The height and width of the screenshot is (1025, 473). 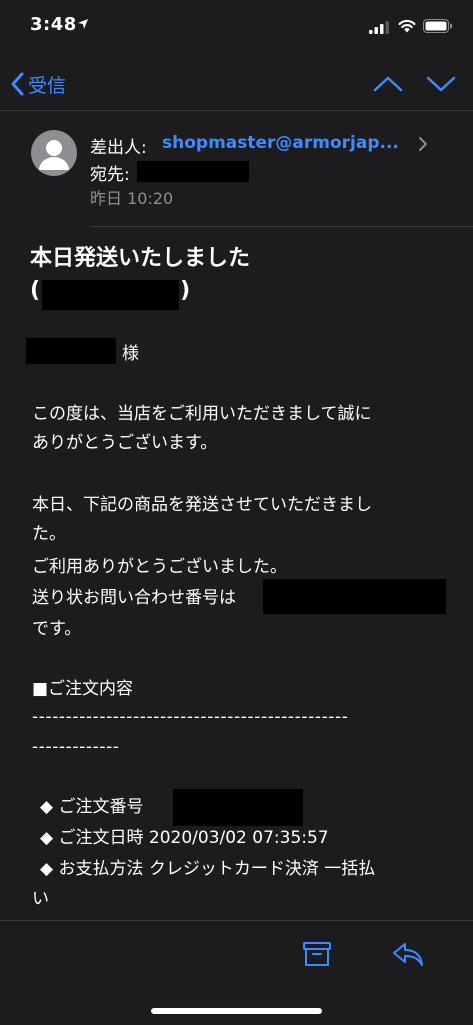 I want to click on subject-open-paren: (, so click(x=35, y=290).